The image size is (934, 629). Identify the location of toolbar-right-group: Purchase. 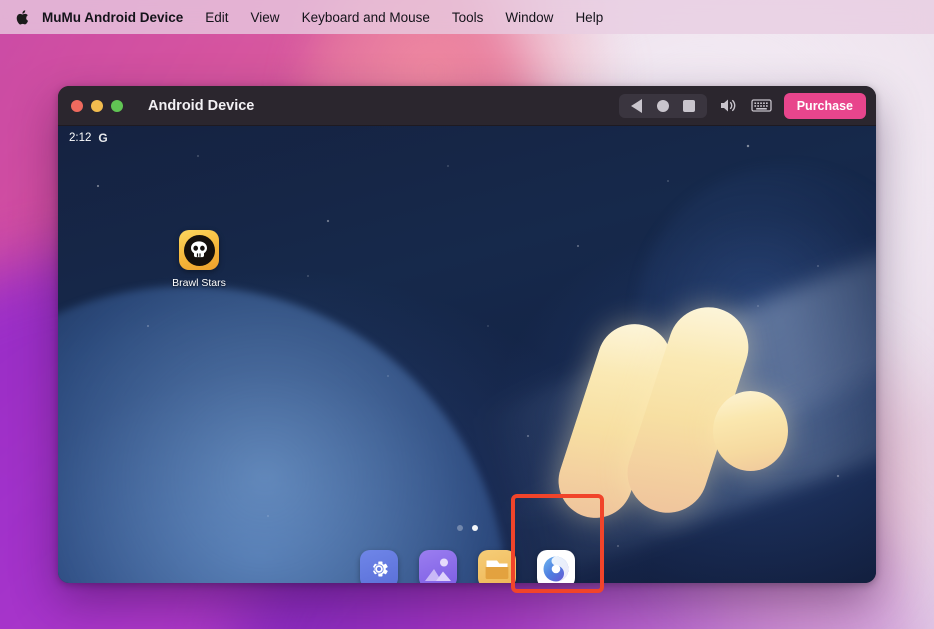
(742, 105).